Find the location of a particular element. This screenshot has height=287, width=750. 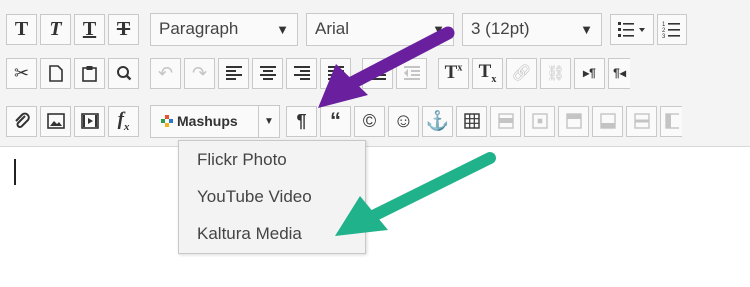

green-arrow-icon is located at coordinates (415, 194).